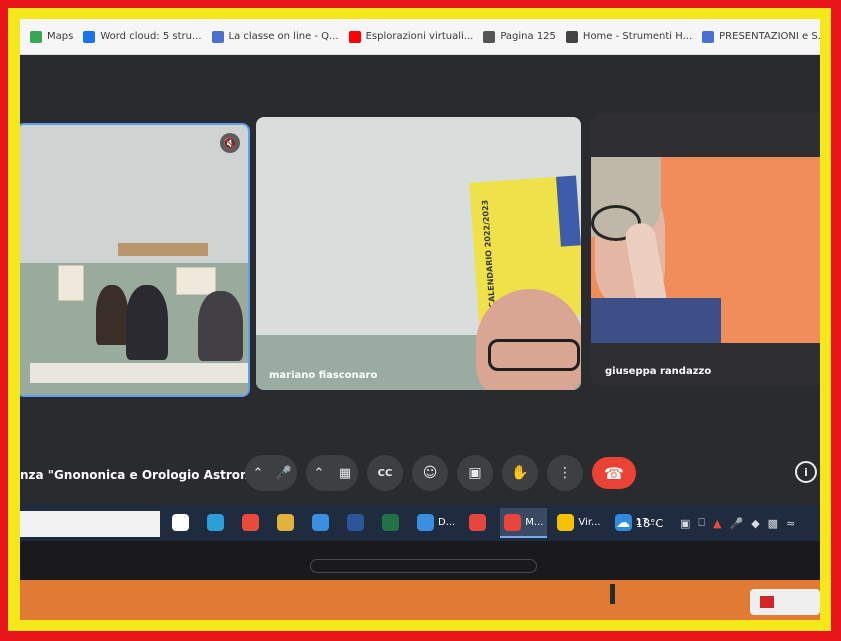  I want to click on bookmark-item: Maps, so click(52, 36).